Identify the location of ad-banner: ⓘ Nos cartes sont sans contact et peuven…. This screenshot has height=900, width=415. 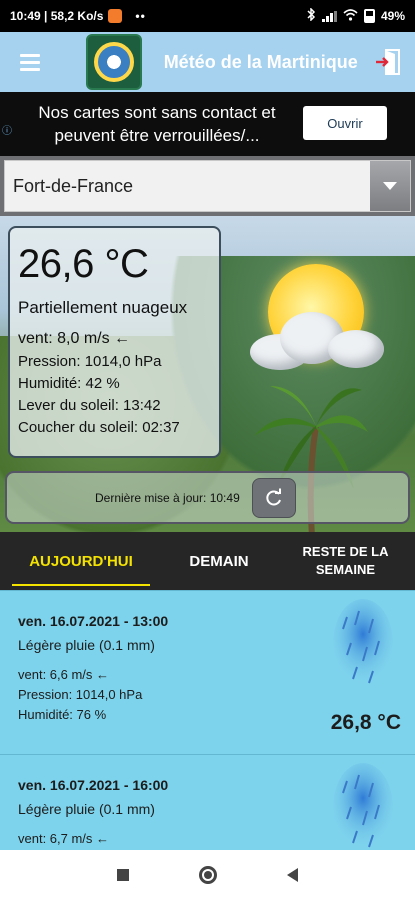
(207, 124).